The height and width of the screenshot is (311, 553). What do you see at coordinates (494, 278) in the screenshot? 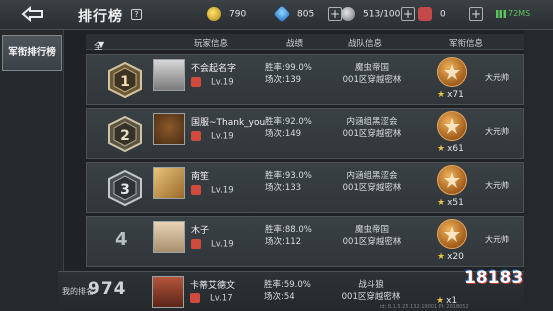
I see `site-watermark: 18183` at bounding box center [494, 278].